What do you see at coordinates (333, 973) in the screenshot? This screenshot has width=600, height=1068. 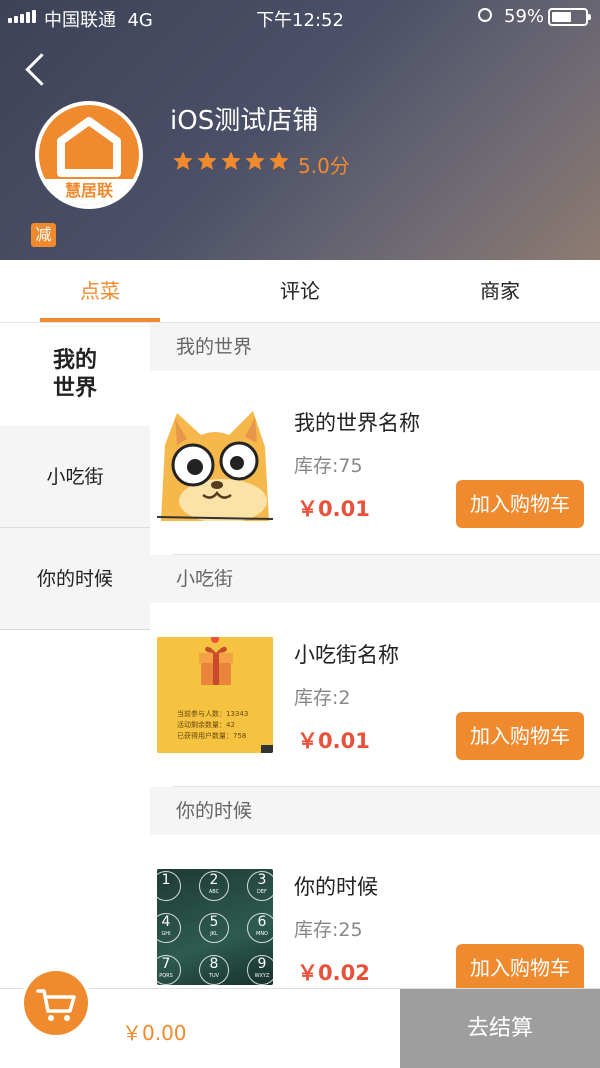 I see `item-price: ￥0.02` at bounding box center [333, 973].